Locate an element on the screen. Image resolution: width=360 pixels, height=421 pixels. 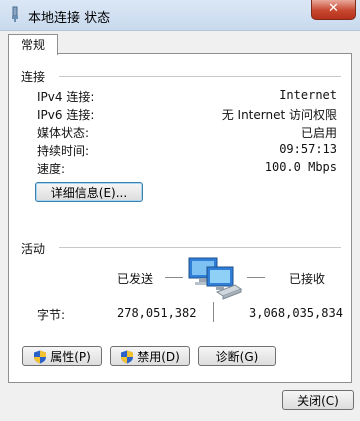
duration-value: 09:57:13 is located at coordinates (308, 149).